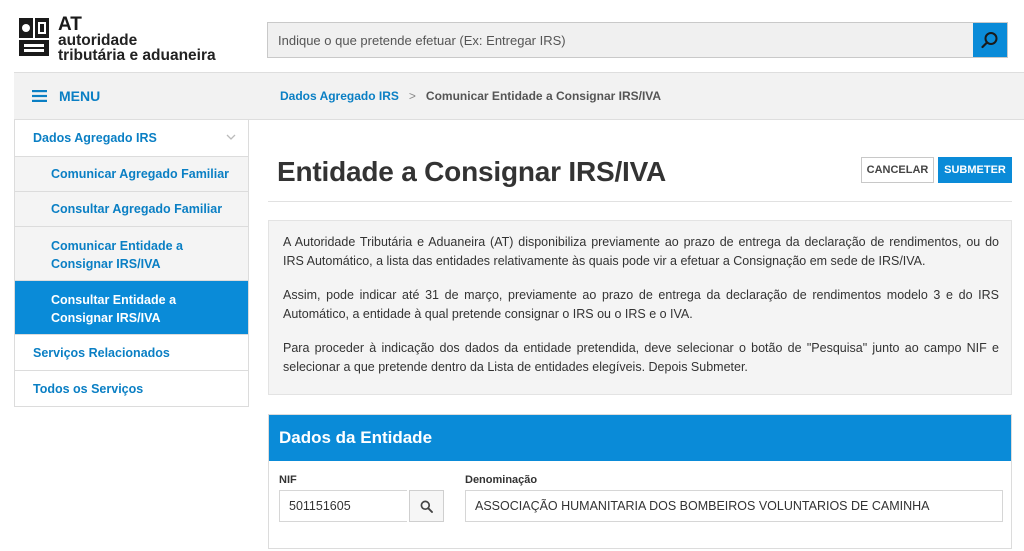 Image resolution: width=1024 pixels, height=551 pixels. I want to click on sidebar-item-comunicar-entidade: Comunicar Entidade a Consignar IRS/IVA, so click(131, 253).